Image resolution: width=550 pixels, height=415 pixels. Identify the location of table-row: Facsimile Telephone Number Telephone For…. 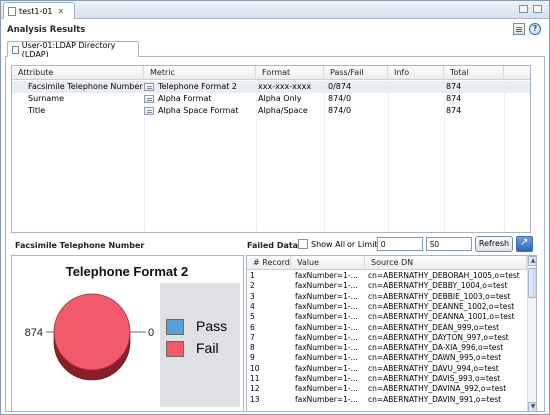
(271, 87).